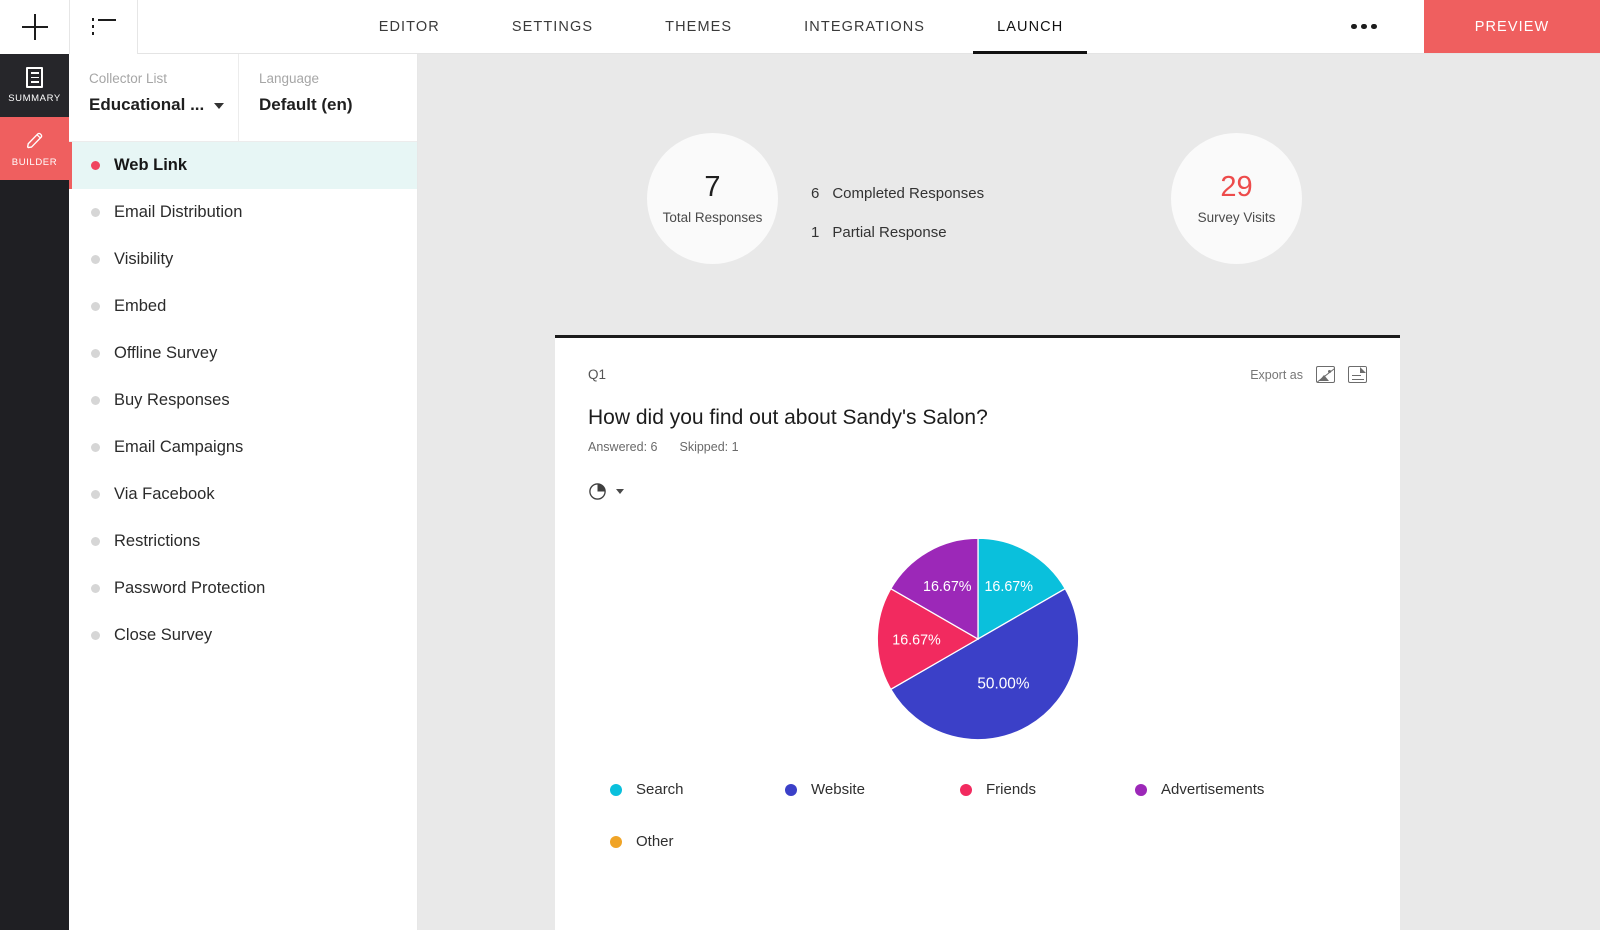 This screenshot has width=1600, height=930. I want to click on tab-launch: LAUNCH, so click(1030, 27).